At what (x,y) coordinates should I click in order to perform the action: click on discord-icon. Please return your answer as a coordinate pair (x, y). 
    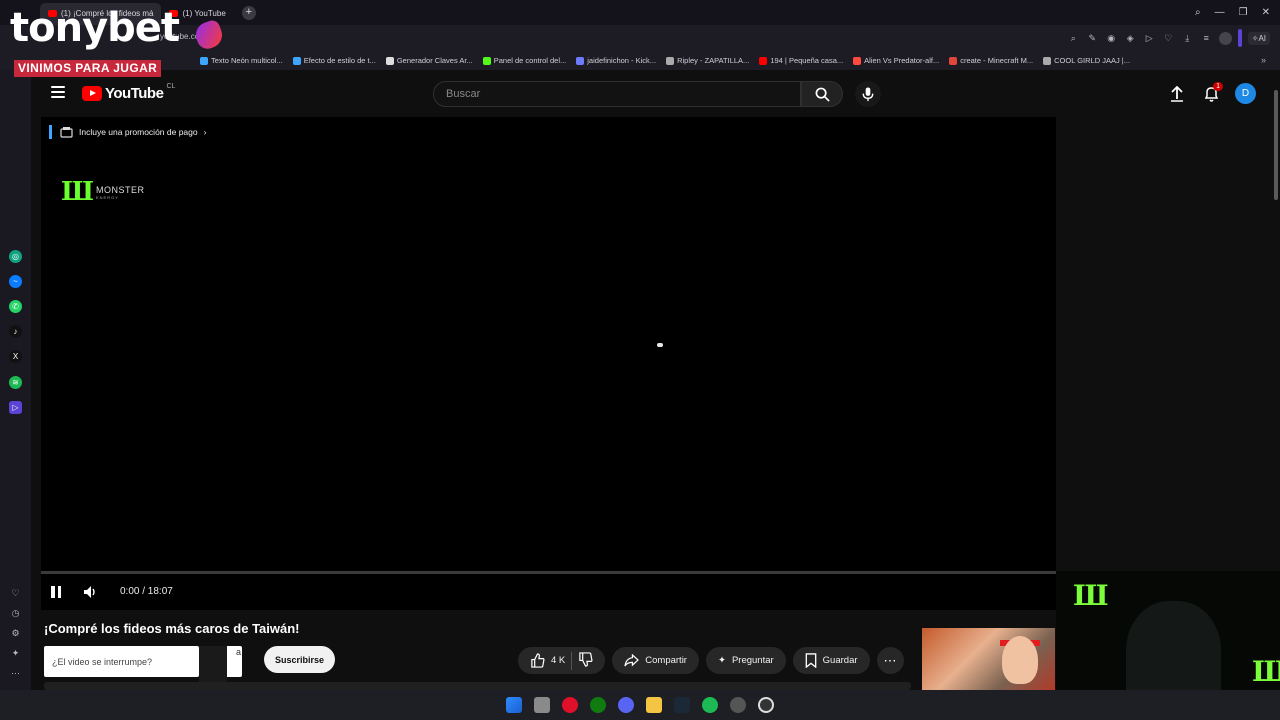
    Looking at the image, I should click on (626, 705).